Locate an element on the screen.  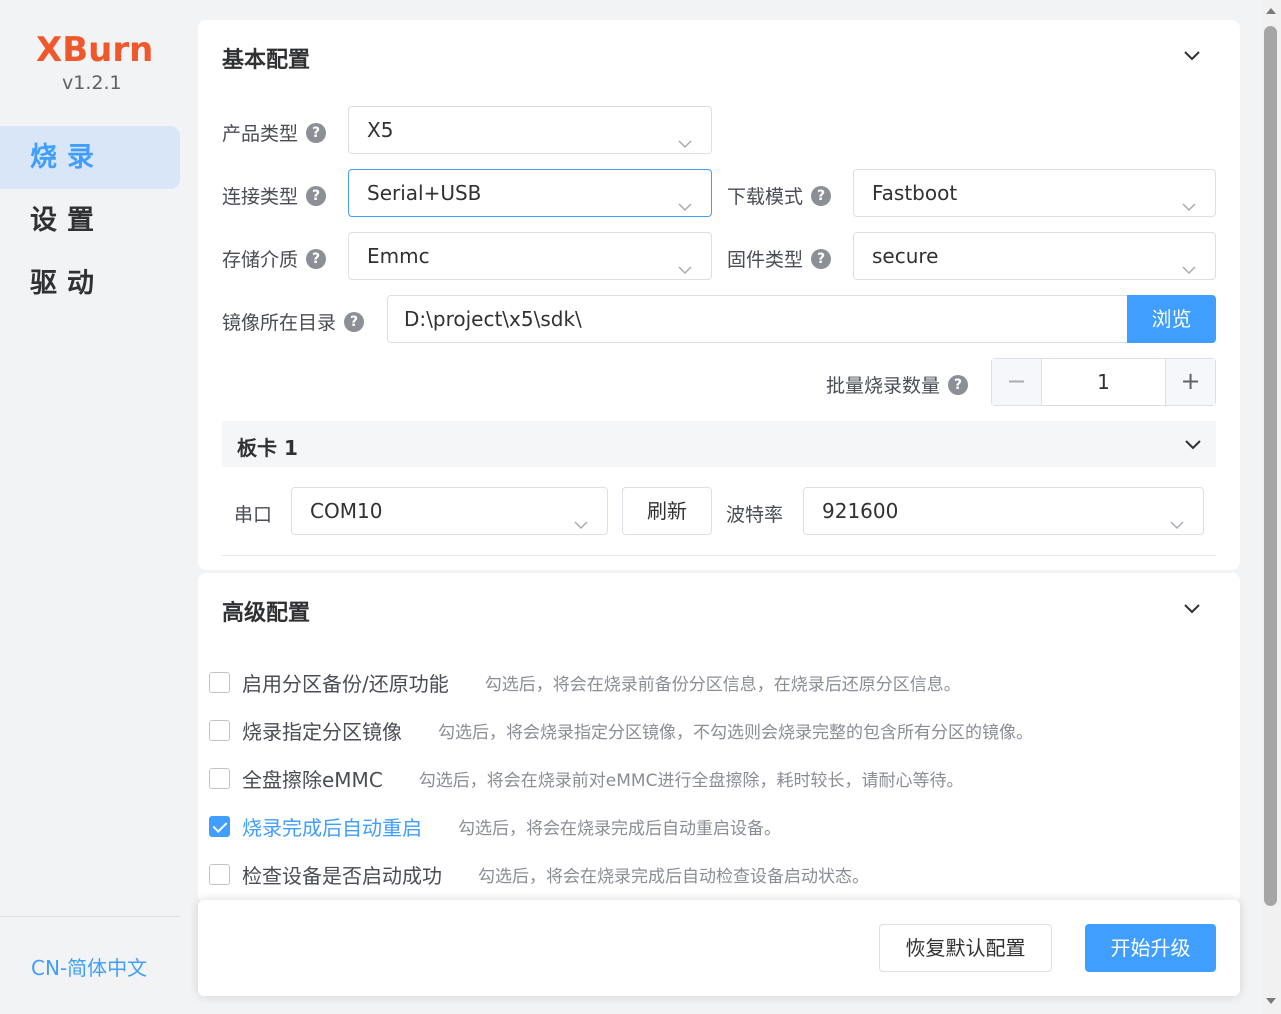
baud-rate-label: 波特率 is located at coordinates (755, 515).